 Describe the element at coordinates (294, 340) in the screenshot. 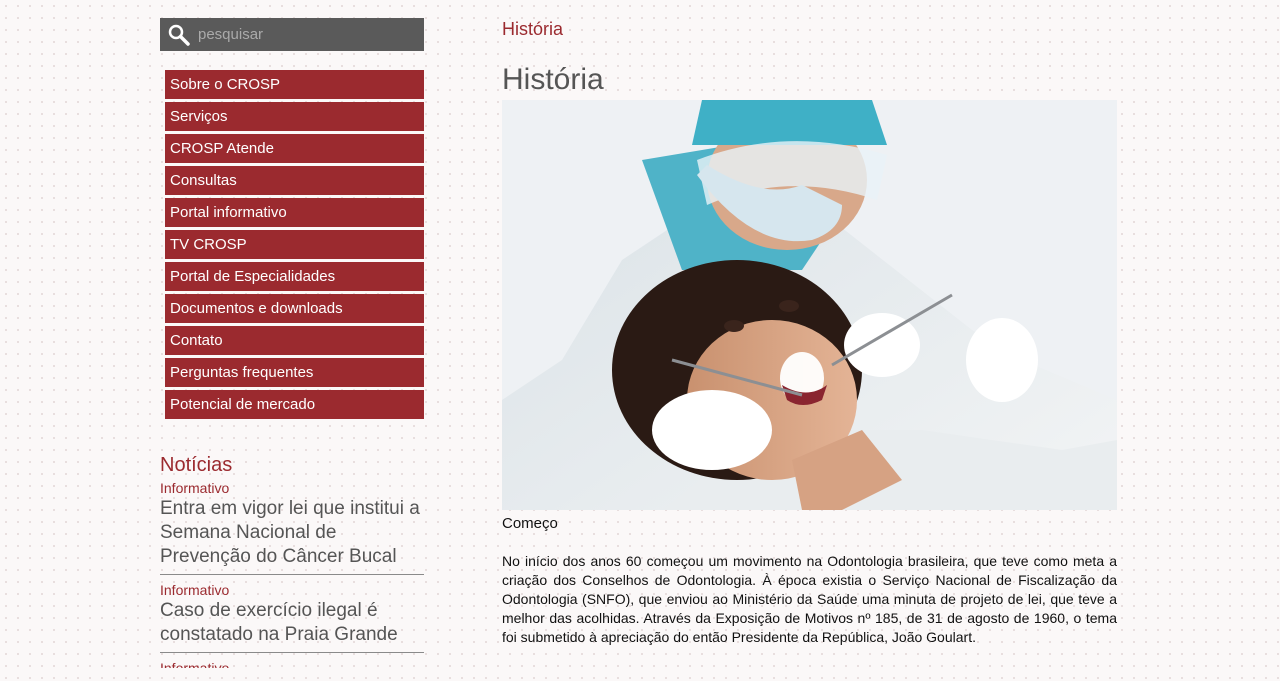

I see `nav-item-contato: Contato` at that location.